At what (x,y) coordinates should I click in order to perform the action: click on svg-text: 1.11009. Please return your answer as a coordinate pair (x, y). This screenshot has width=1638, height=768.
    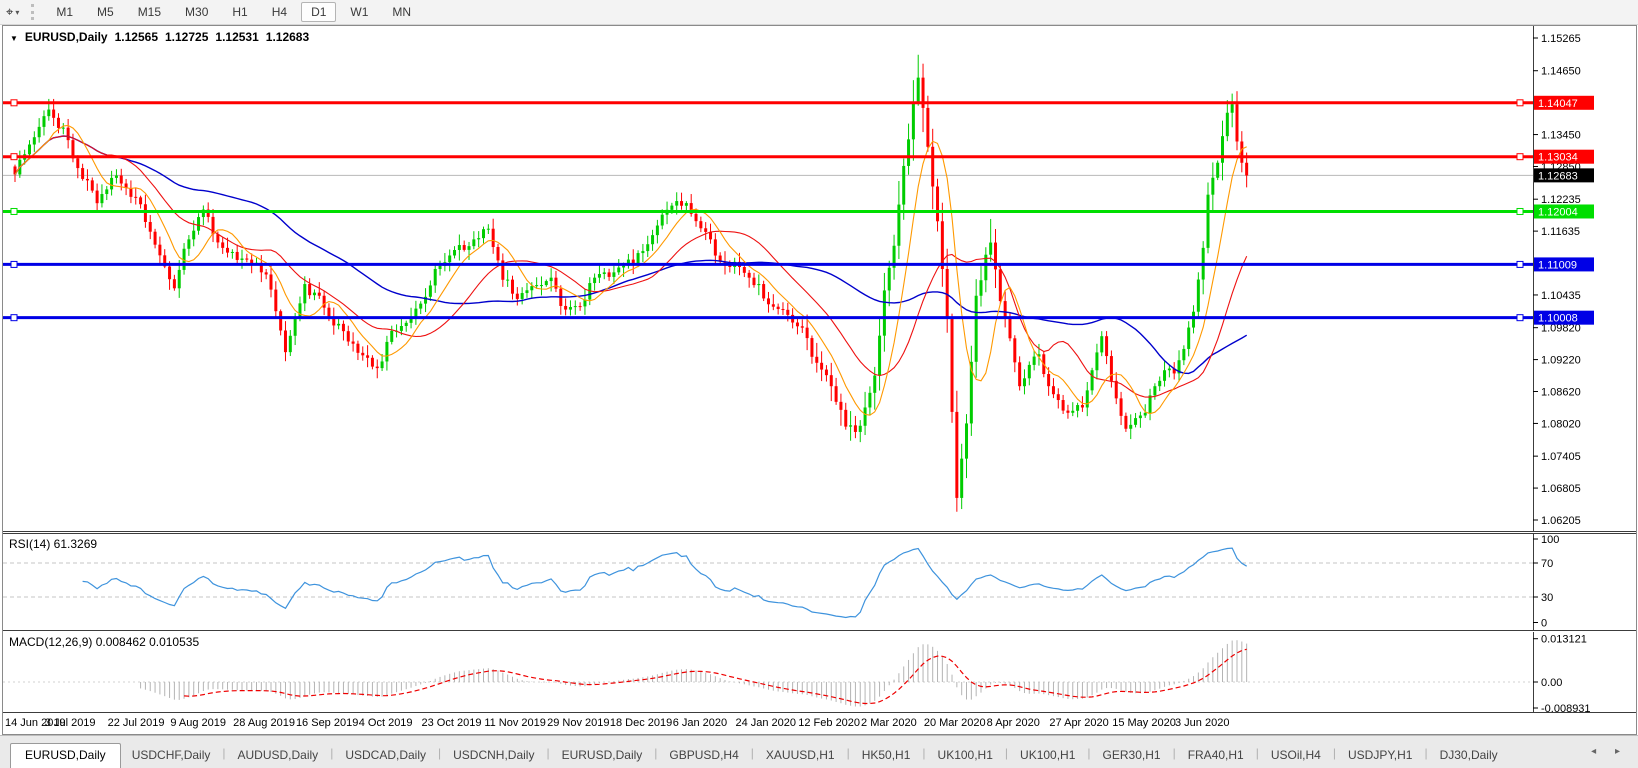
    Looking at the image, I should click on (1557, 265).